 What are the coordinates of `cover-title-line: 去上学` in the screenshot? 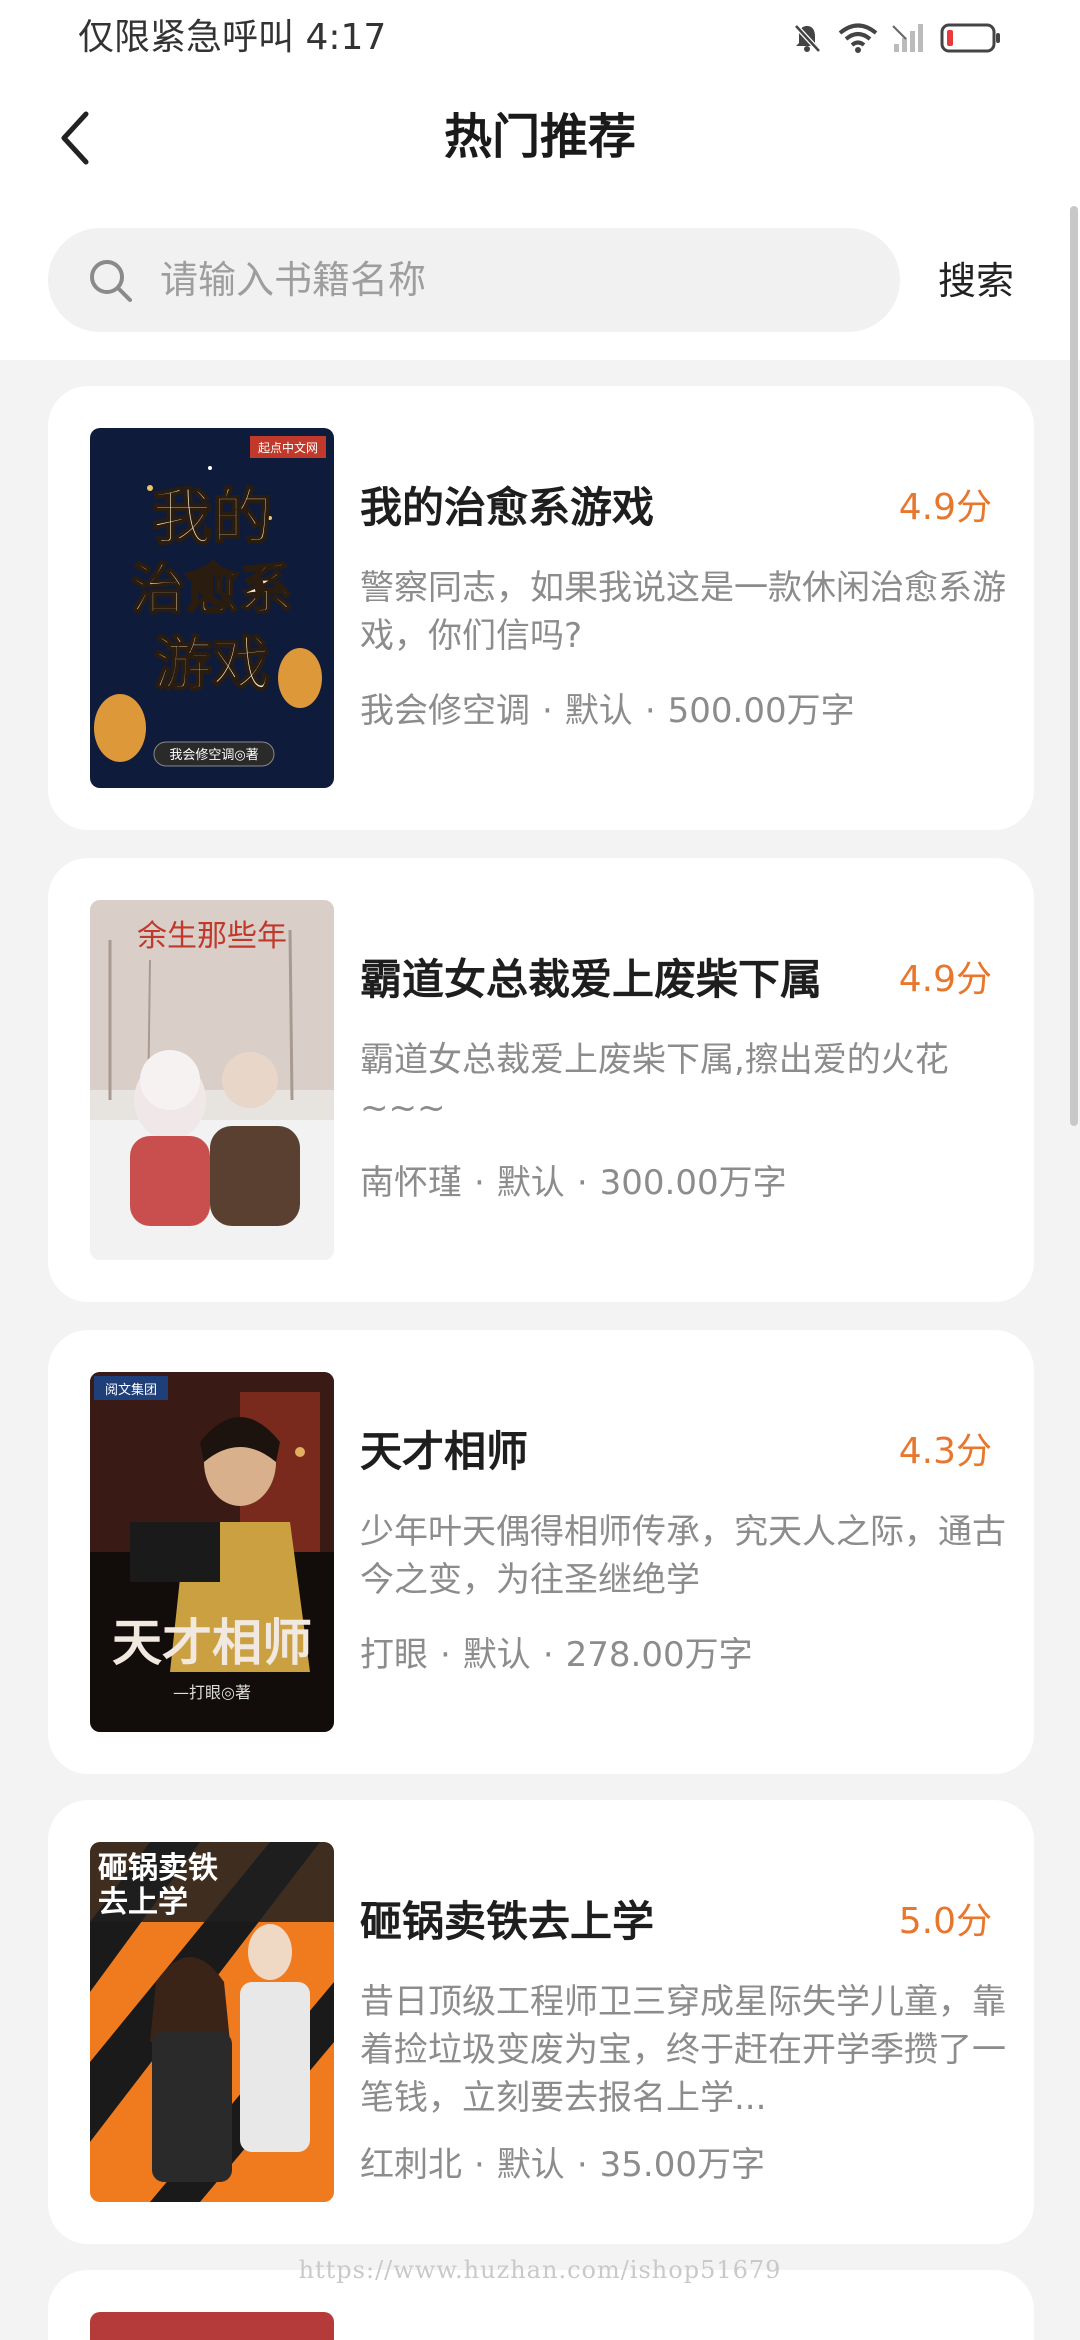 It's located at (143, 1902).